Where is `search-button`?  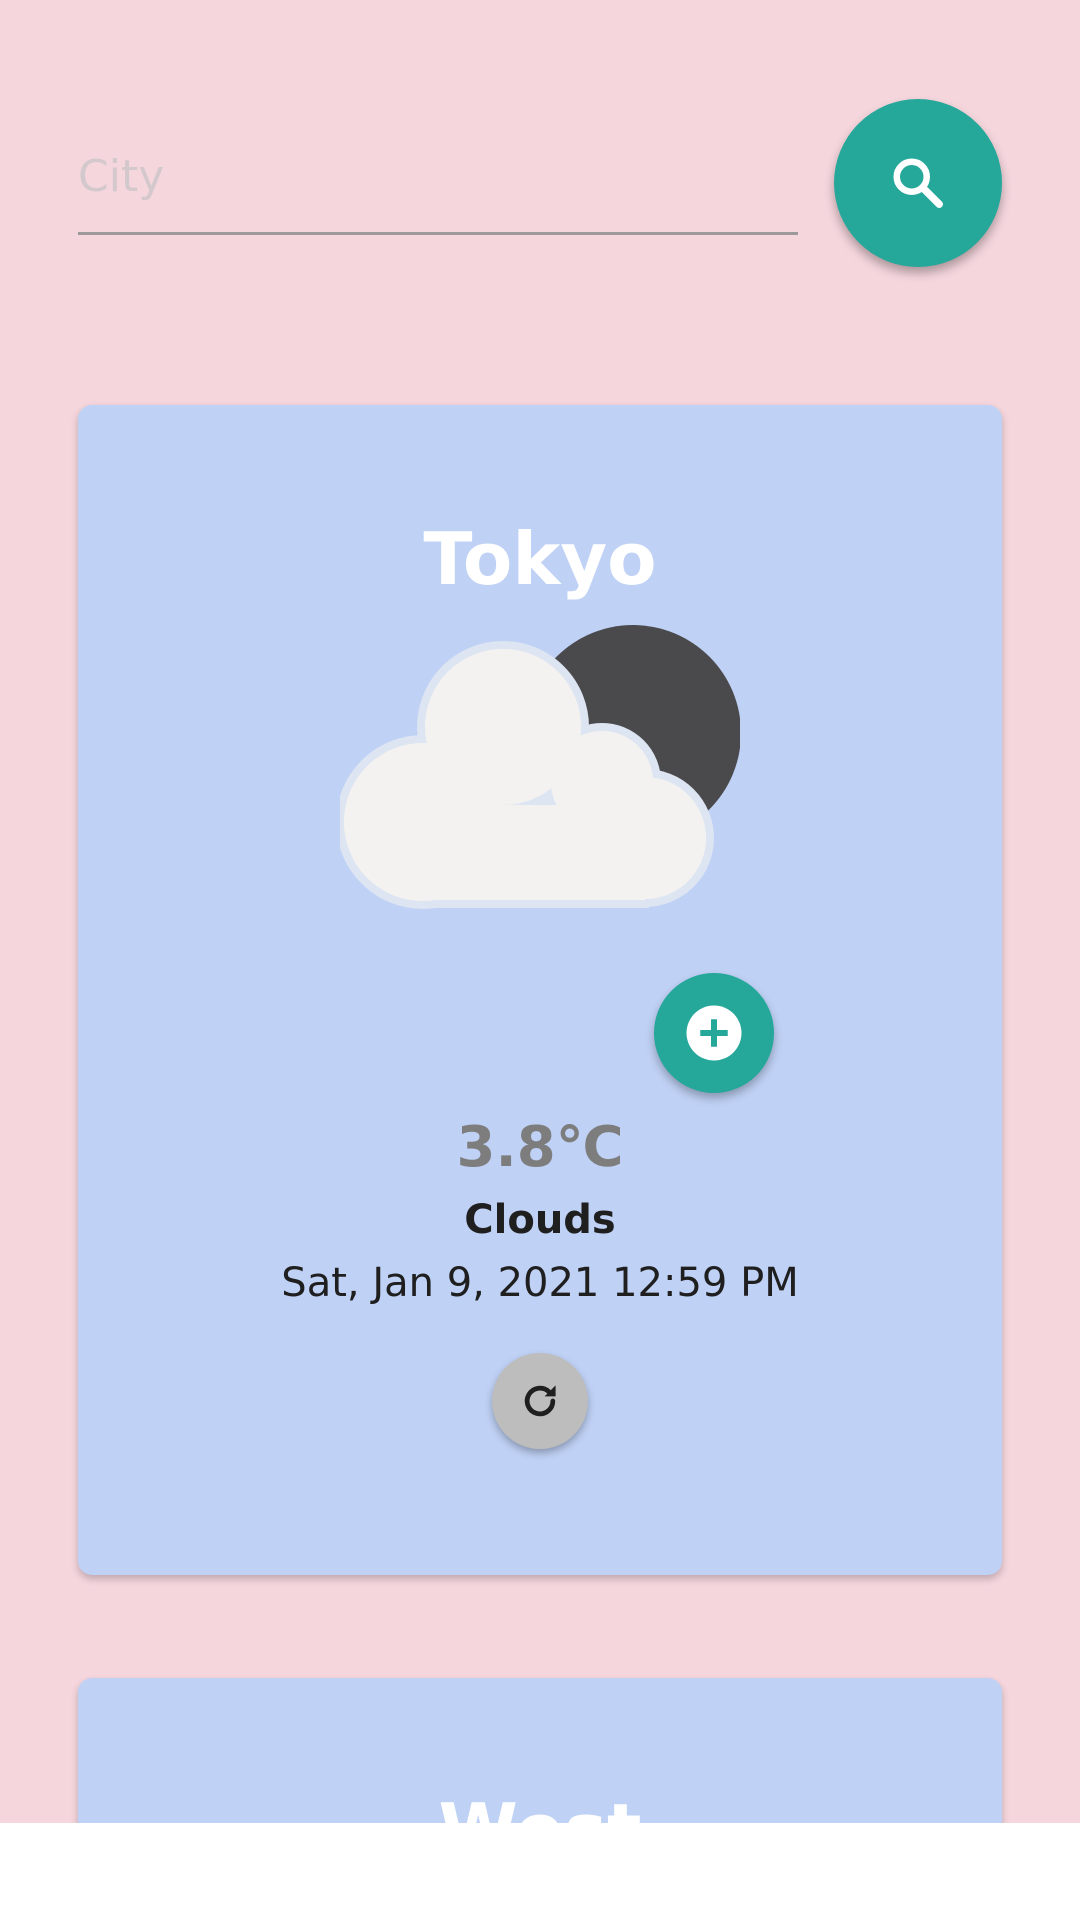 search-button is located at coordinates (918, 183).